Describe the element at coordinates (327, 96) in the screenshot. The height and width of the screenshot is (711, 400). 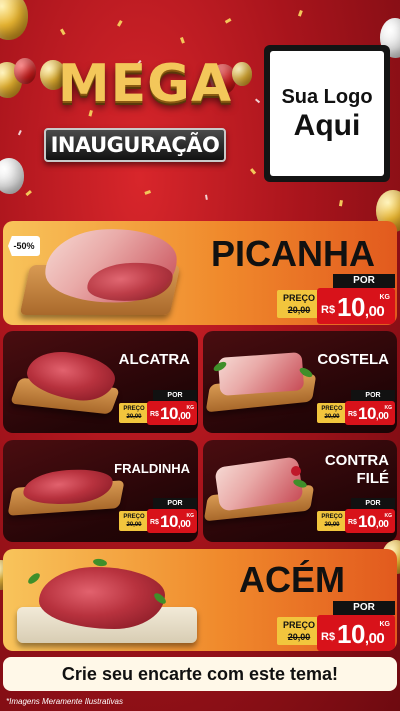
I see `logo-text-line1: Sua Logo` at that location.